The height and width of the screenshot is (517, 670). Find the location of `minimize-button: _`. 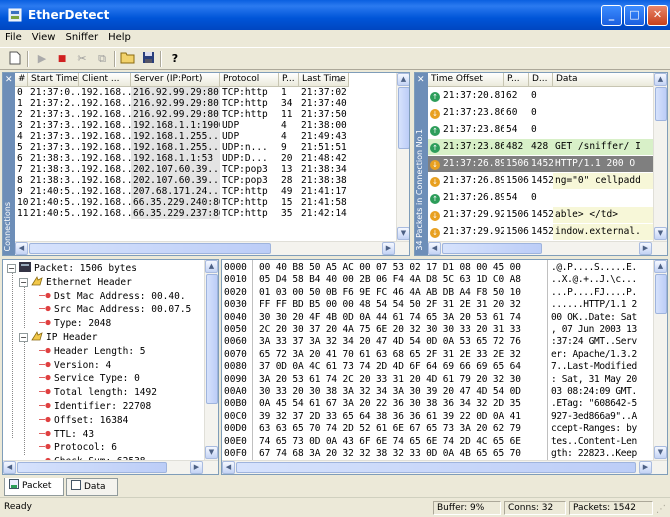

minimize-button: _ is located at coordinates (611, 15).